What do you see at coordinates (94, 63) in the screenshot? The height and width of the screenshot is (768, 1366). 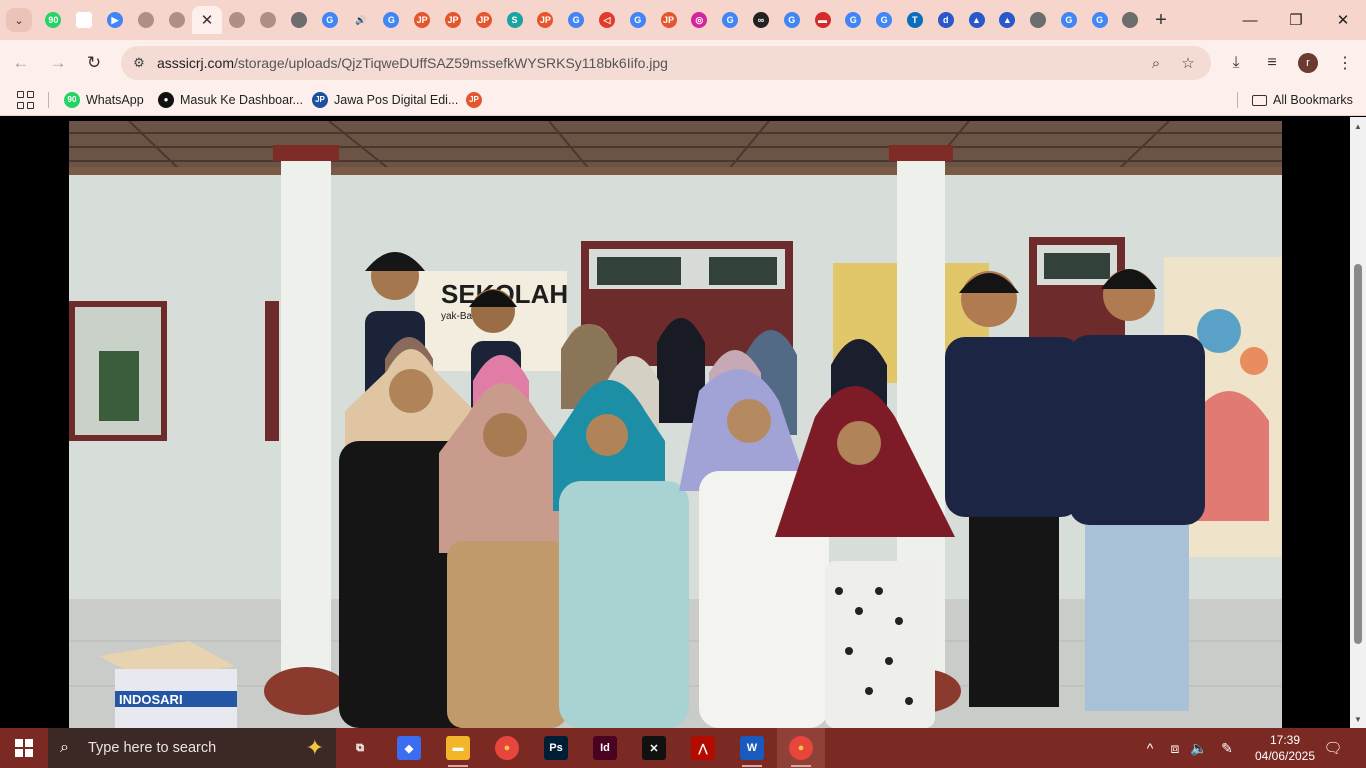 I see `reload-button: ↻` at bounding box center [94, 63].